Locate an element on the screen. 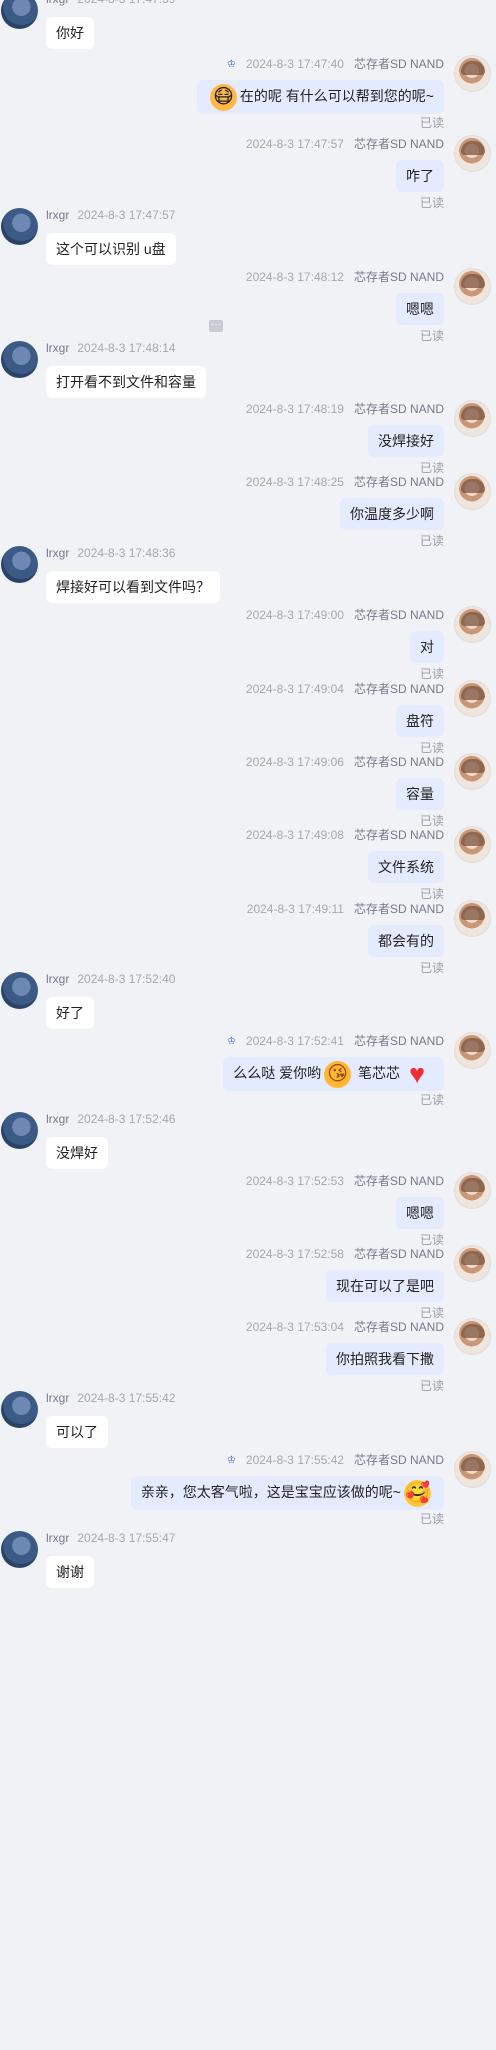 Image resolution: width=496 pixels, height=2050 pixels. message-bubble: 对 is located at coordinates (427, 647).